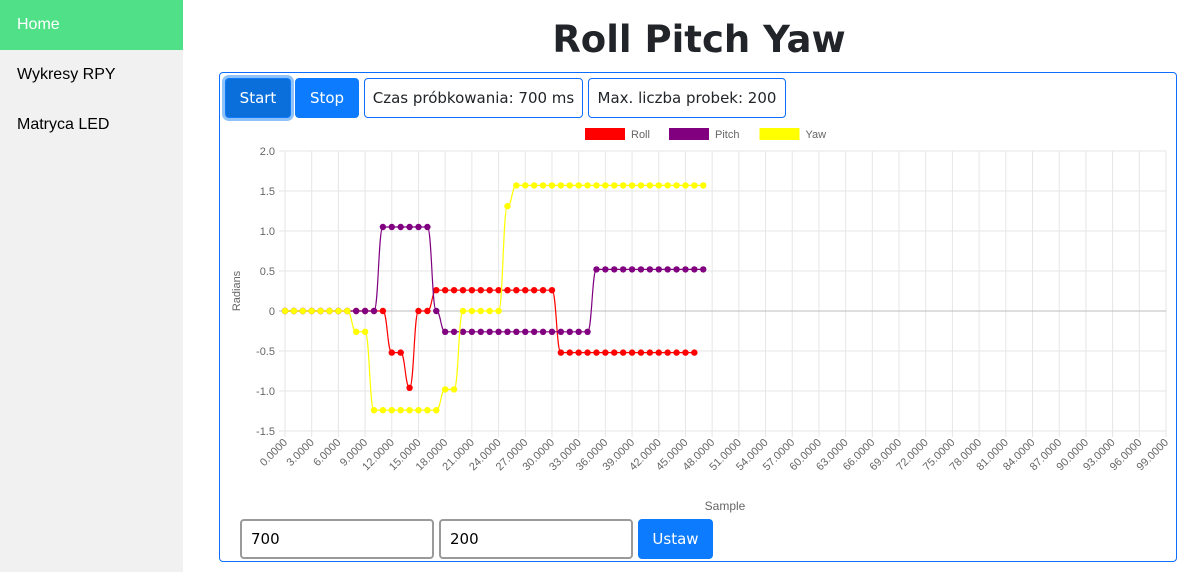  What do you see at coordinates (91, 75) in the screenshot?
I see `sidebar-item-wykresy-rpy: Wykresy RPY` at bounding box center [91, 75].